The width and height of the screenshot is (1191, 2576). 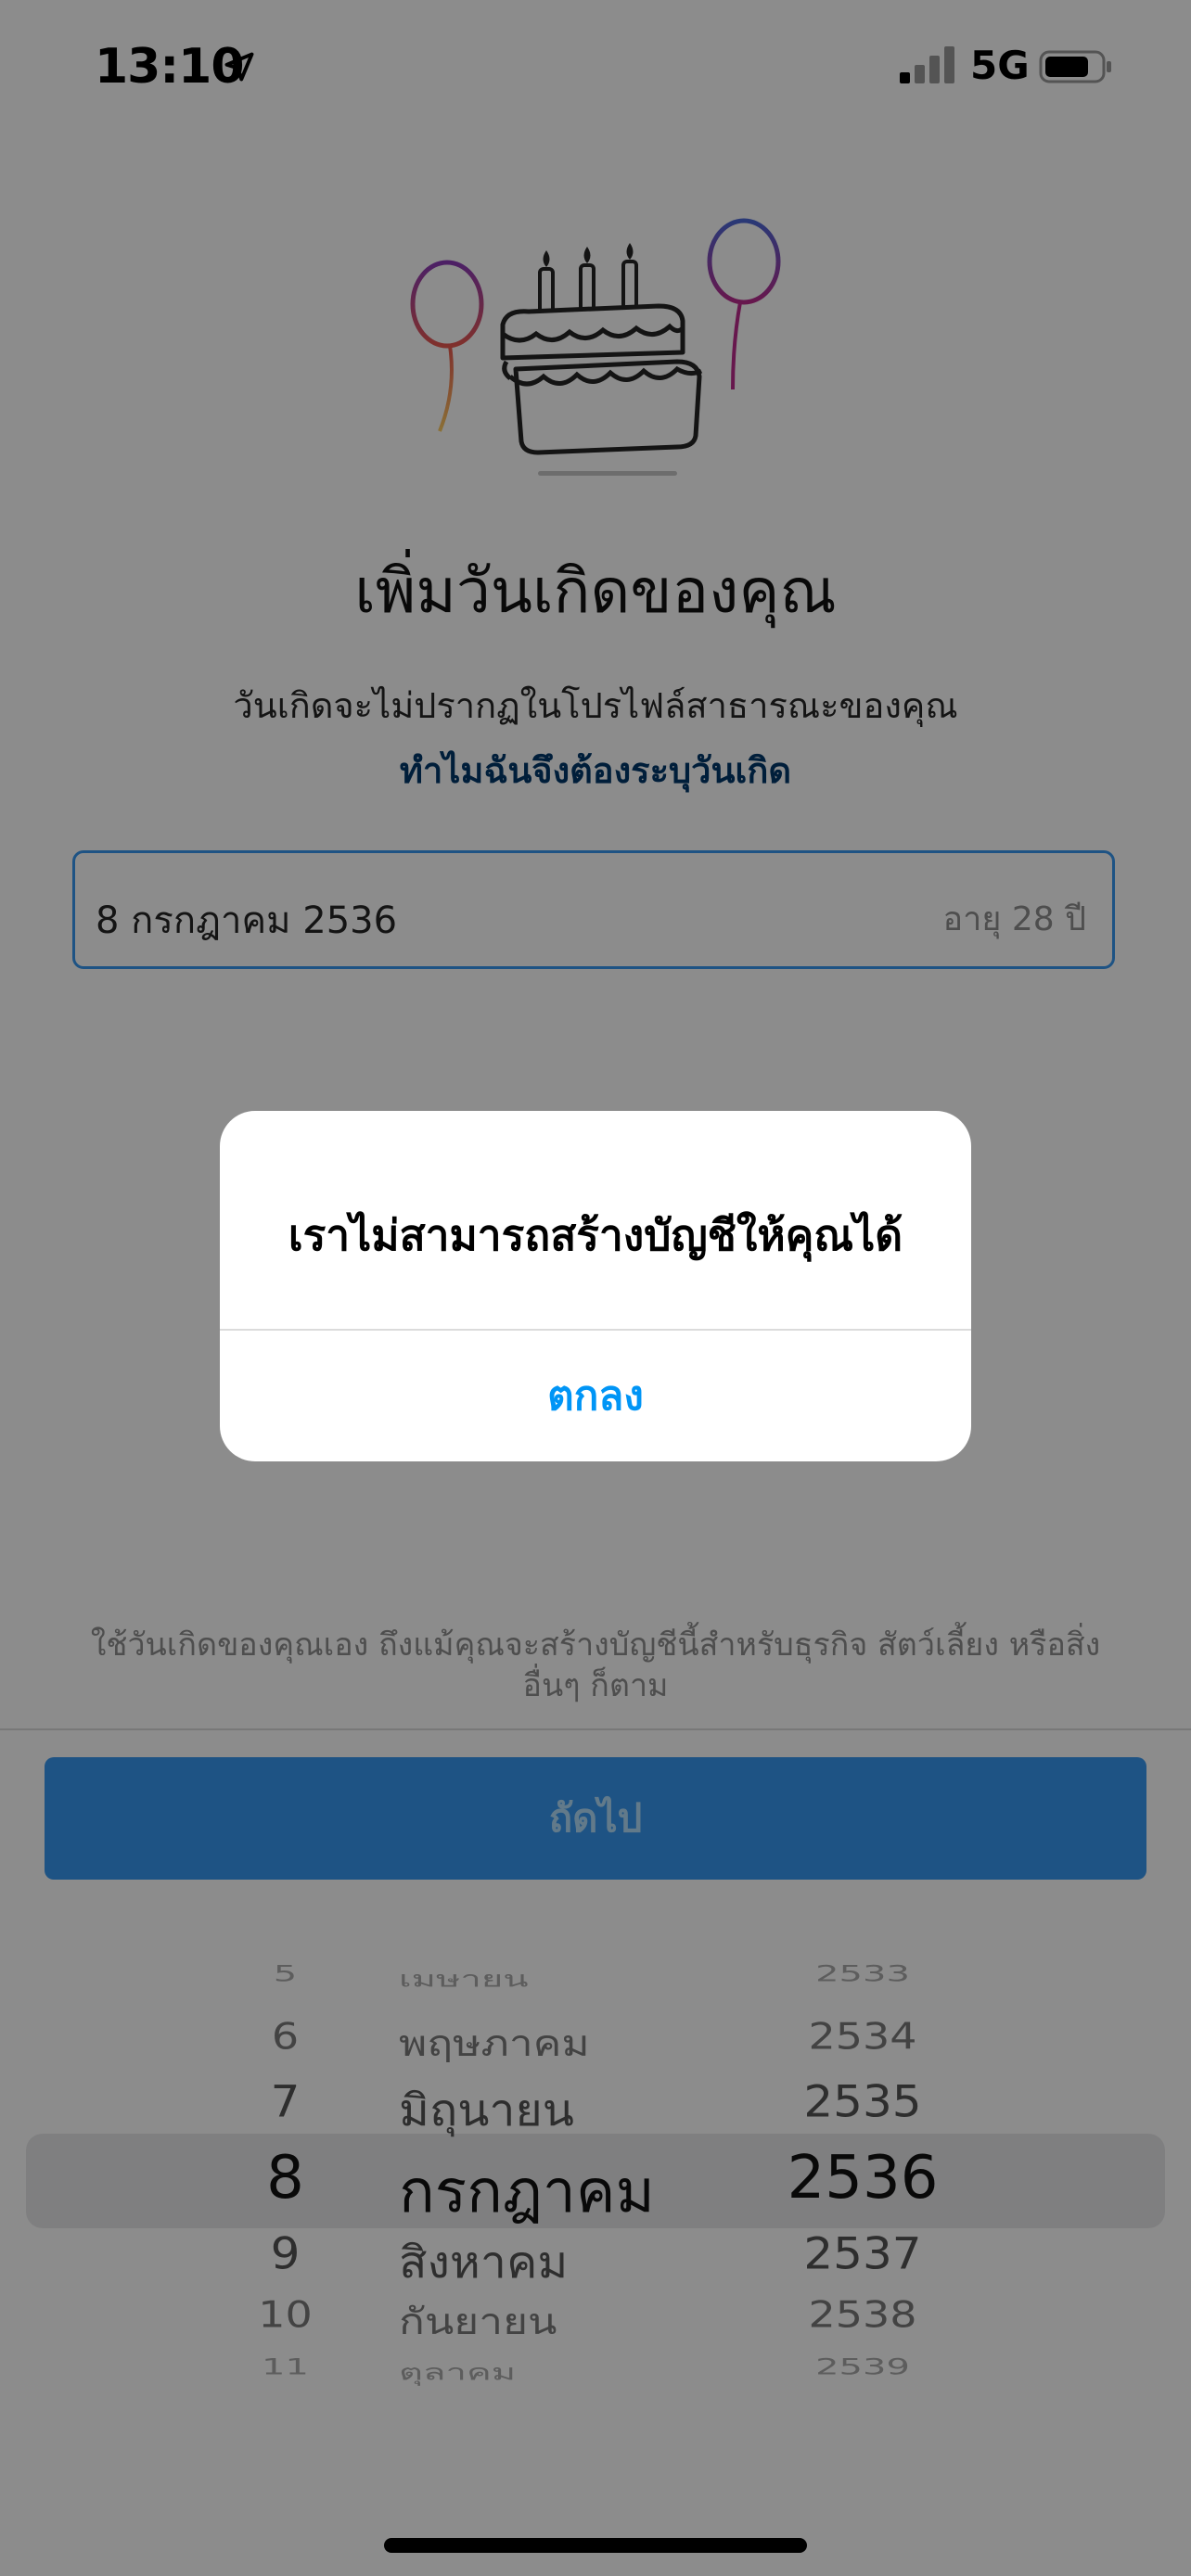 What do you see at coordinates (595, 2545) in the screenshot?
I see `home-indicator` at bounding box center [595, 2545].